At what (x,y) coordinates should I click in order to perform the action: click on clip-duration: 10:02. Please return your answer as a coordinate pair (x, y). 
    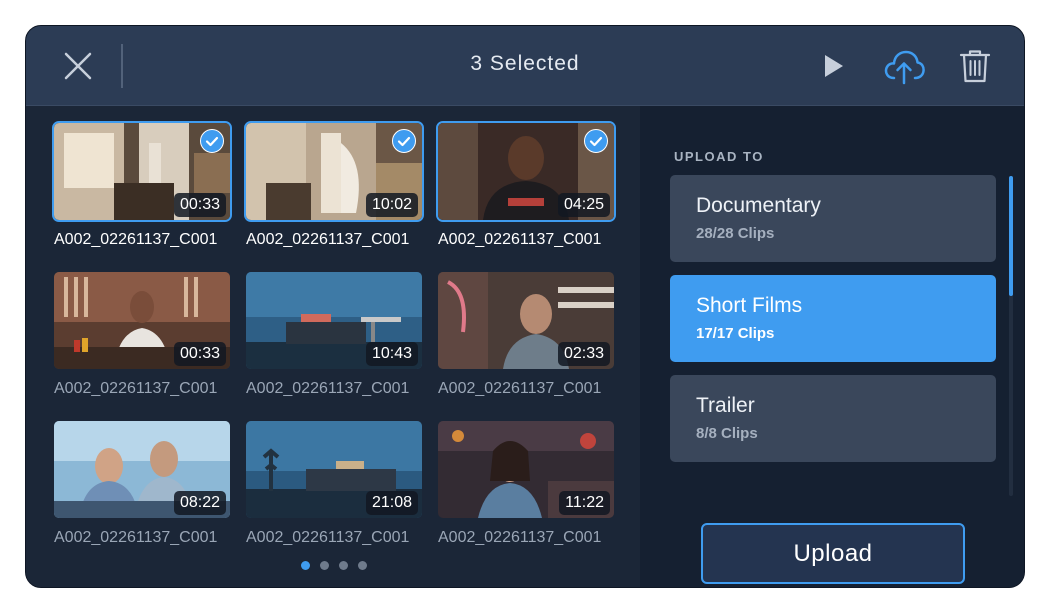
    Looking at the image, I should click on (391, 205).